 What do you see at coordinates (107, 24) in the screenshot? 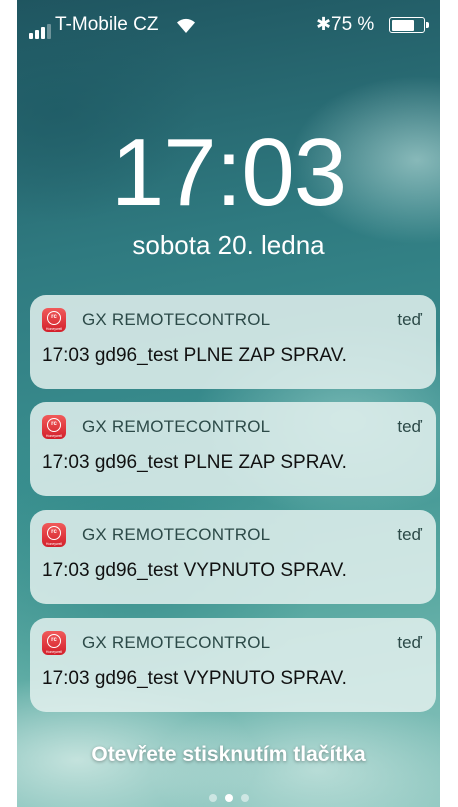
I see `carrier-name: T-Mobile CZ` at bounding box center [107, 24].